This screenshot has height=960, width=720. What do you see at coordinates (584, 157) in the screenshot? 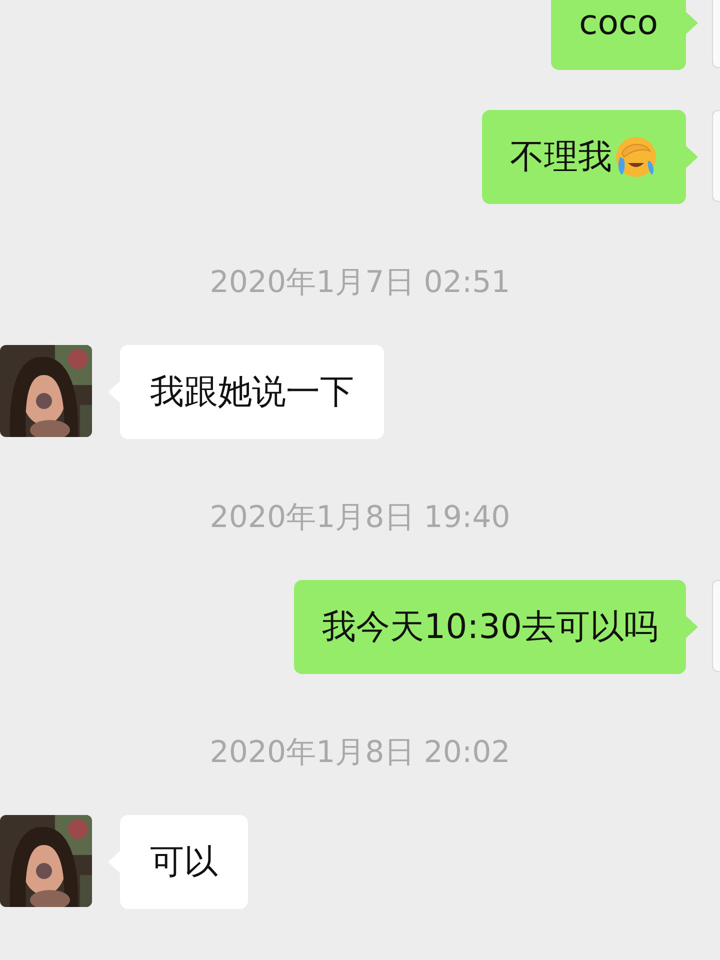
I see `message-bubble: 不理我` at bounding box center [584, 157].